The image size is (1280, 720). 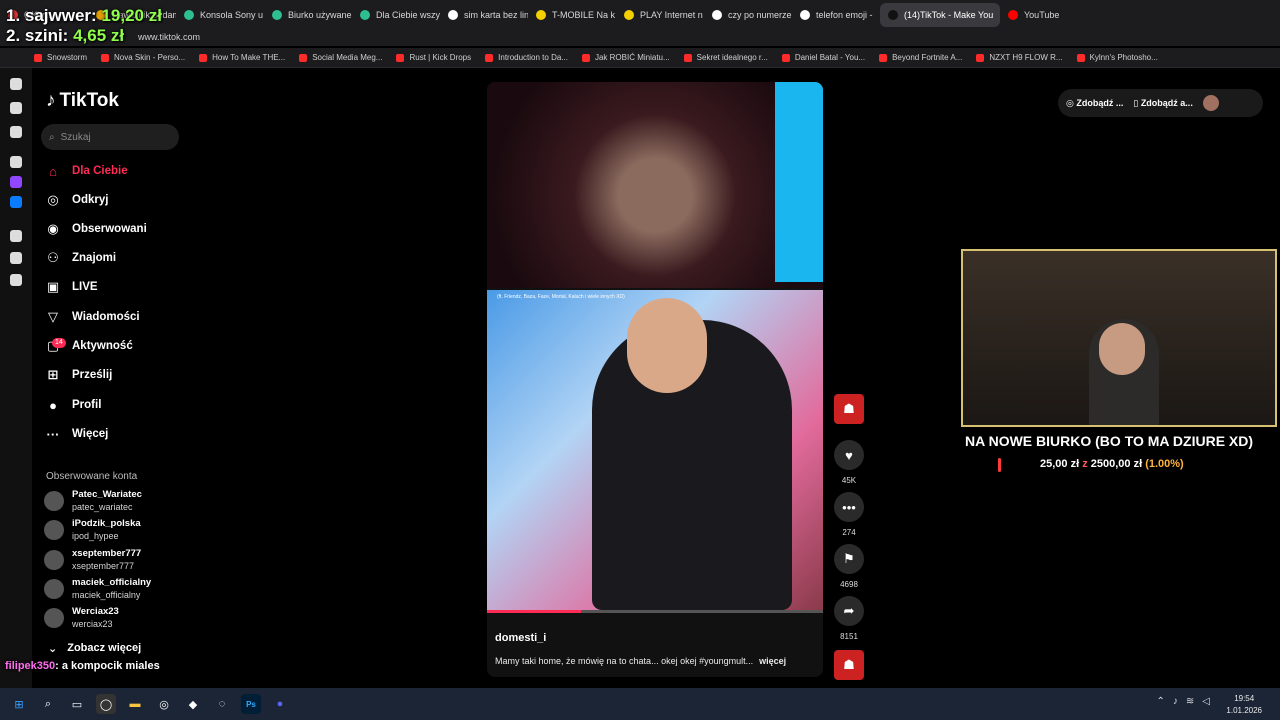 What do you see at coordinates (772, 661) in the screenshot?
I see `more-link: więcej` at bounding box center [772, 661].